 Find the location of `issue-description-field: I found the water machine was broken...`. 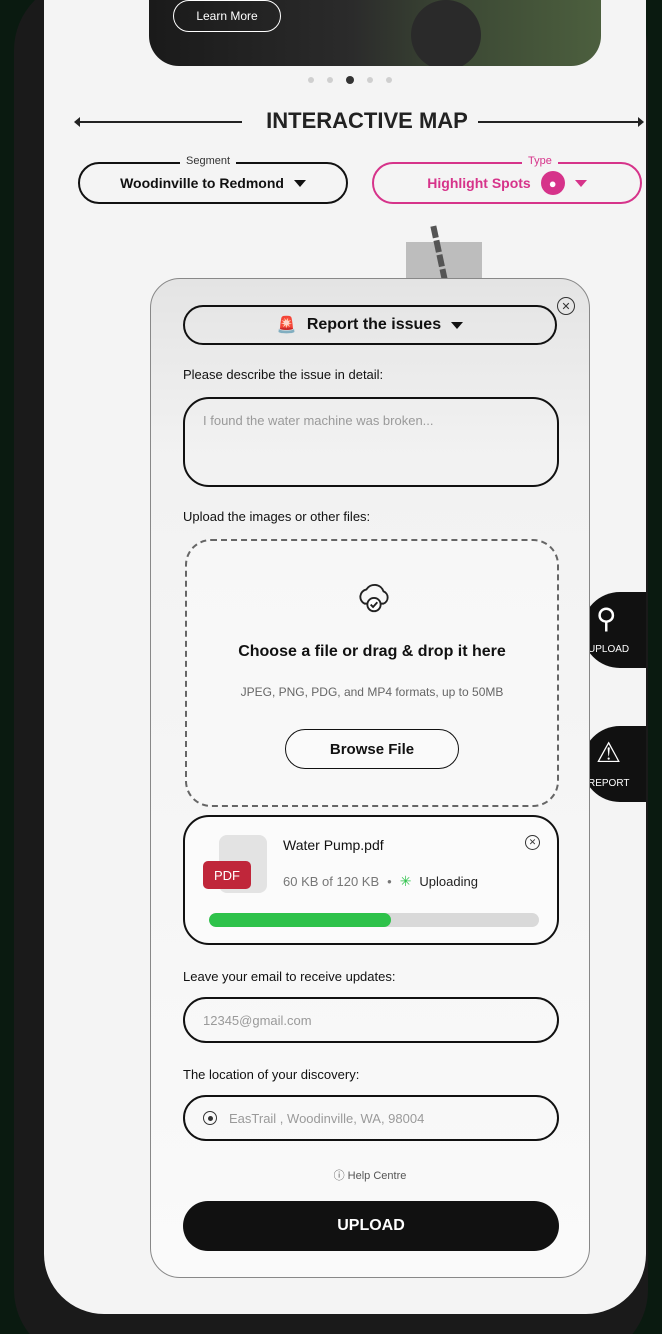

issue-description-field: I found the water machine was broken... is located at coordinates (371, 442).